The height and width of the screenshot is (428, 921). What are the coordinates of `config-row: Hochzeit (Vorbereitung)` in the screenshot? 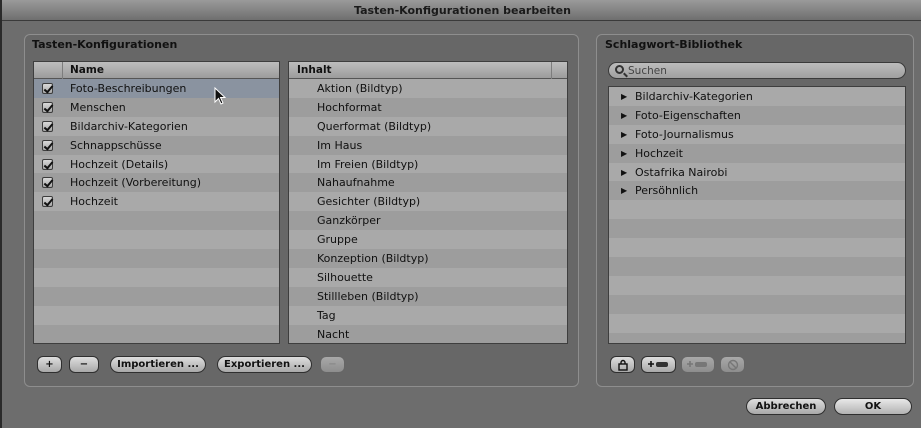 It's located at (156, 183).